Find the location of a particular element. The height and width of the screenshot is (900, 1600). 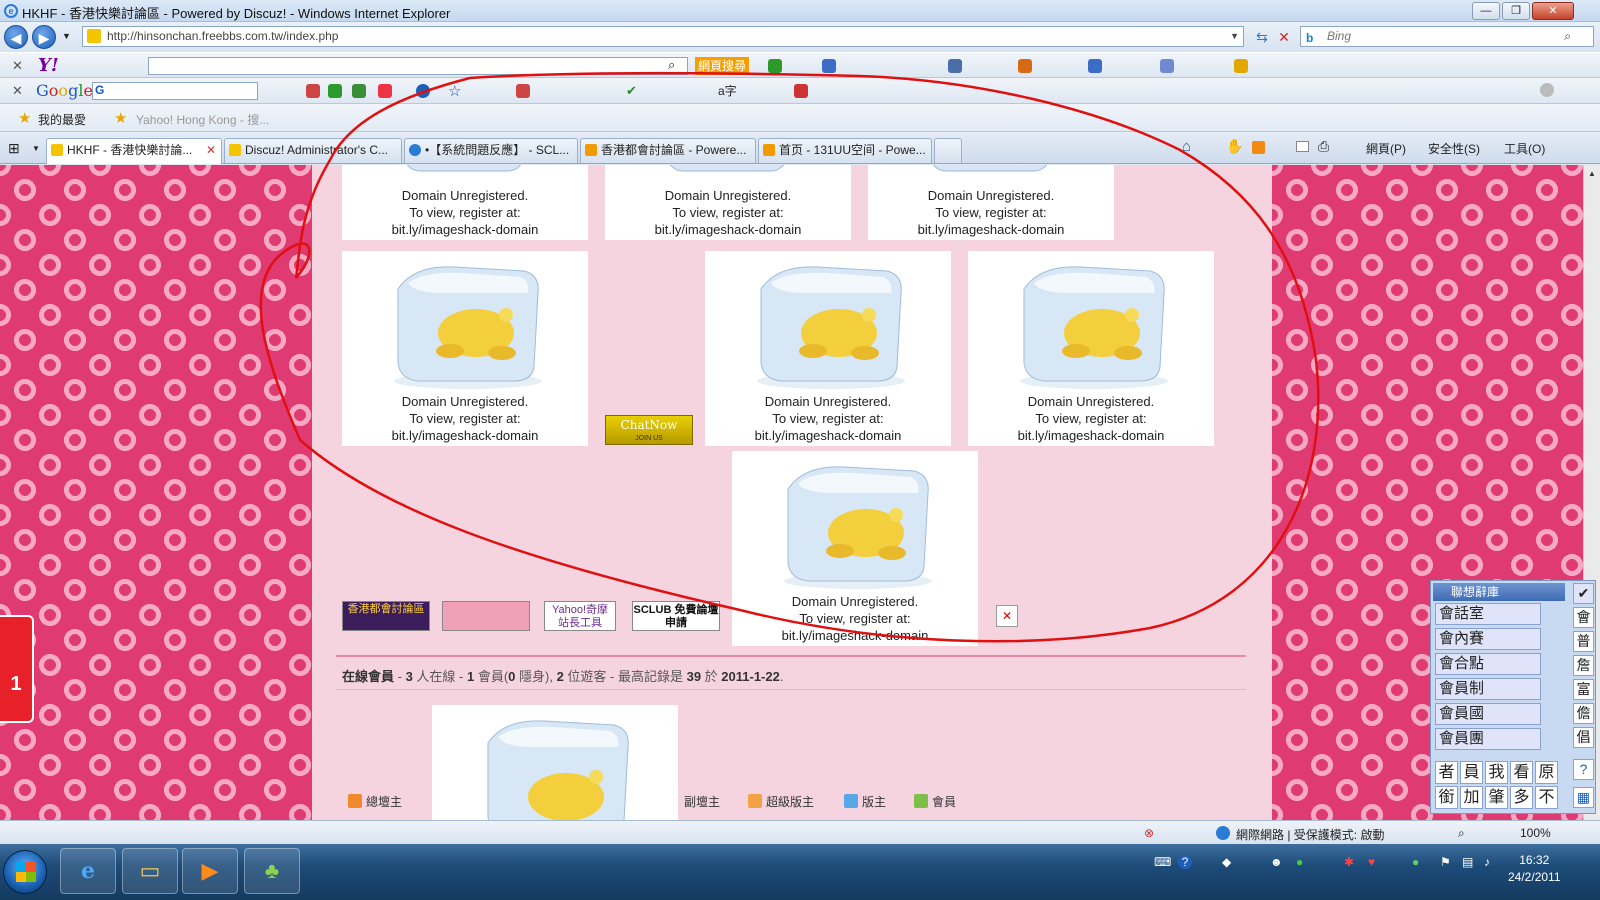

partner-banner-yahoo-tools: Yahoo!奇摩 站長工具 is located at coordinates (580, 616).